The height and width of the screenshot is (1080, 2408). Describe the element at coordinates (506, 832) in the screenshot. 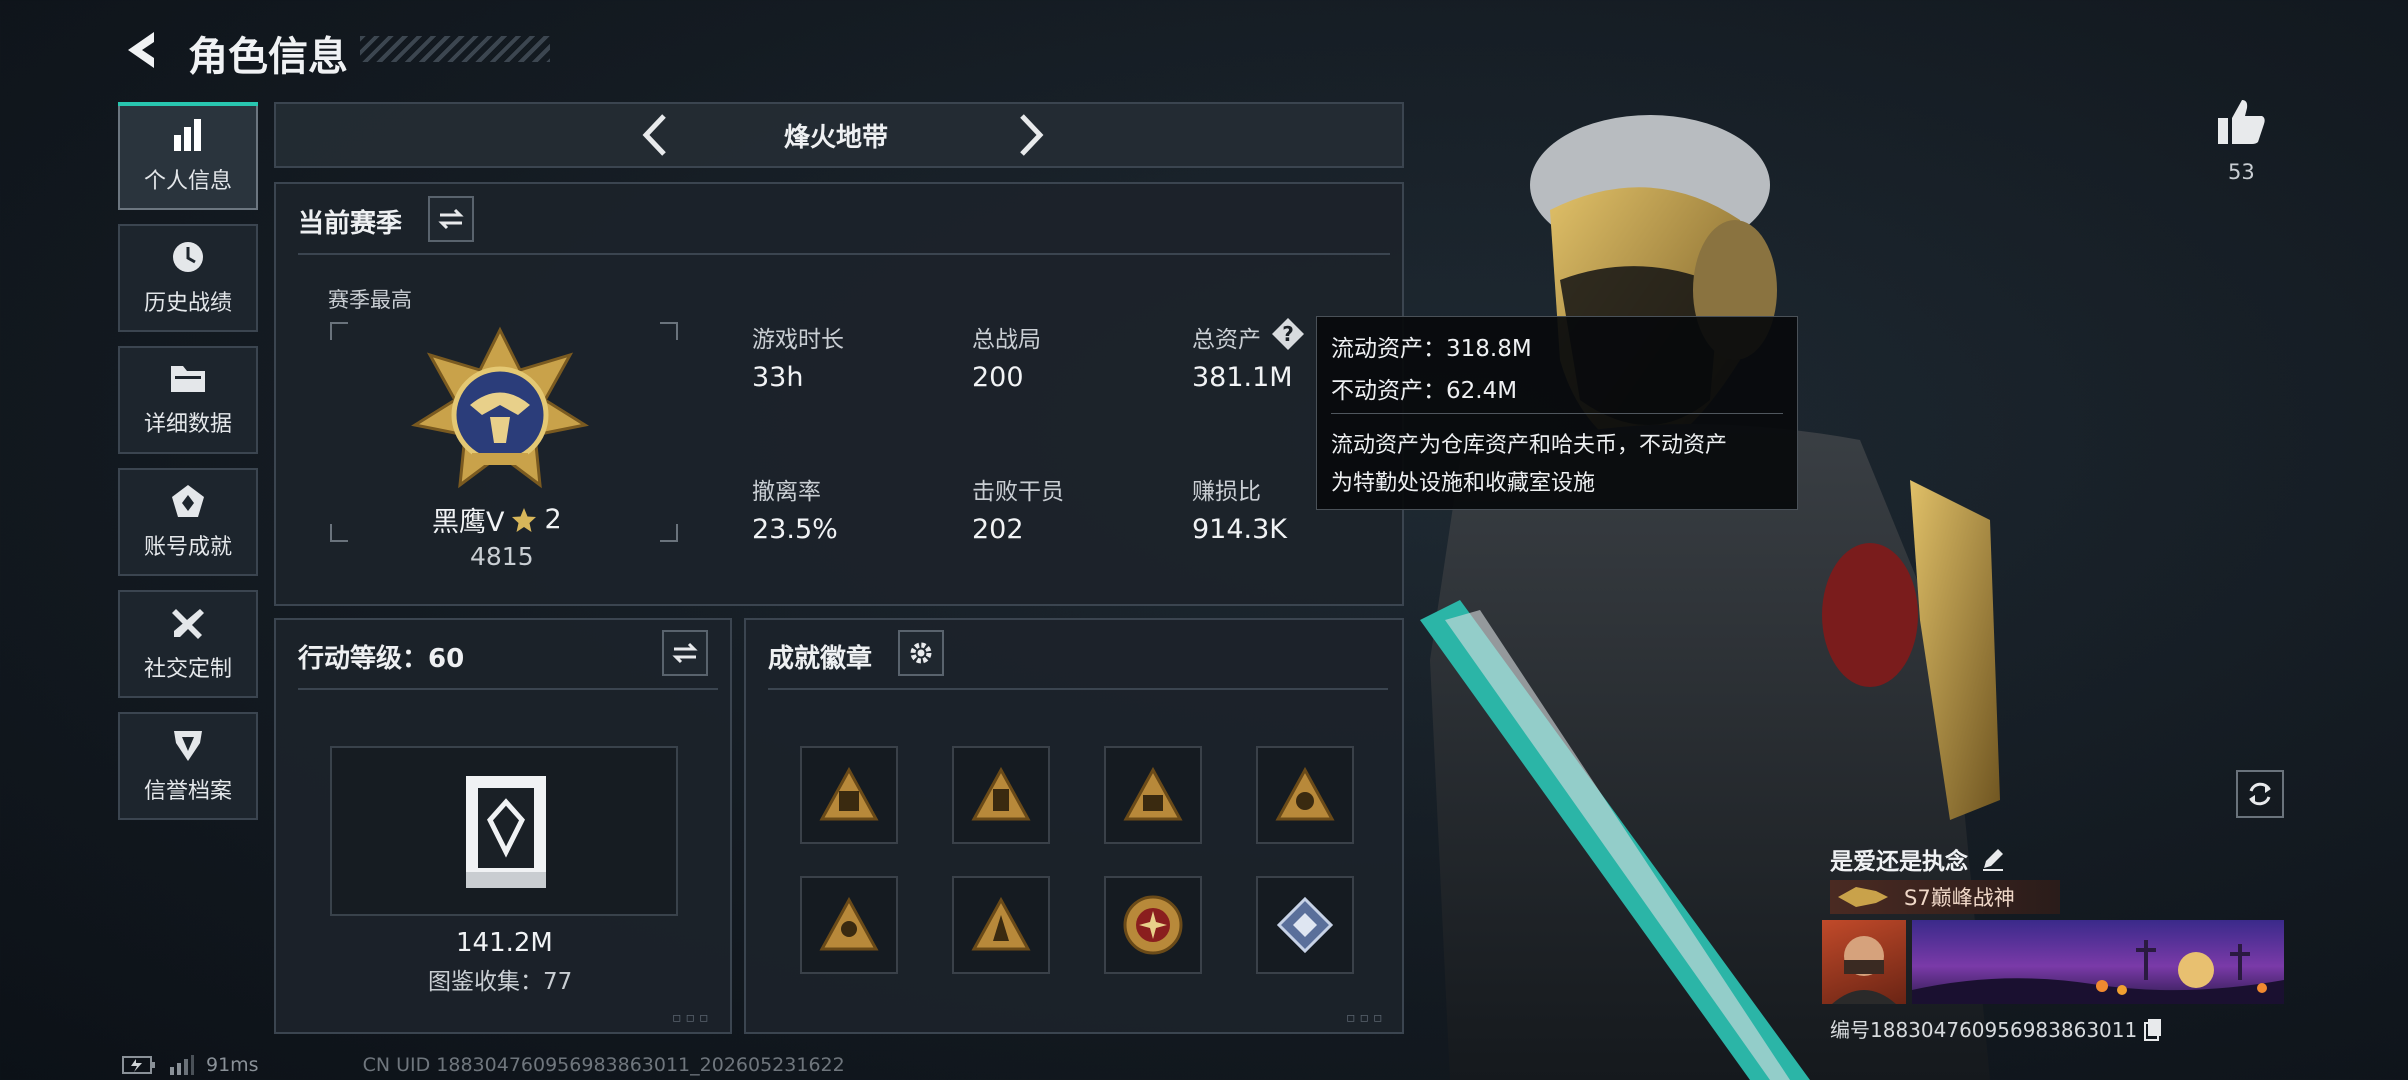

I see `collection-icon` at that location.